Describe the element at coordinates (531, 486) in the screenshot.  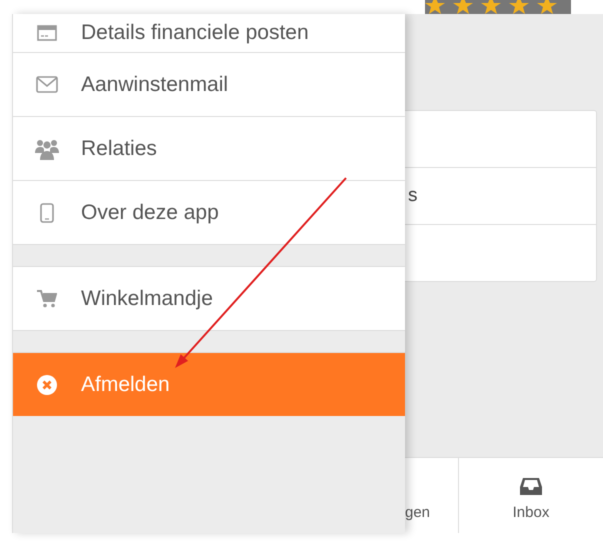
I see `inbox-icon` at that location.